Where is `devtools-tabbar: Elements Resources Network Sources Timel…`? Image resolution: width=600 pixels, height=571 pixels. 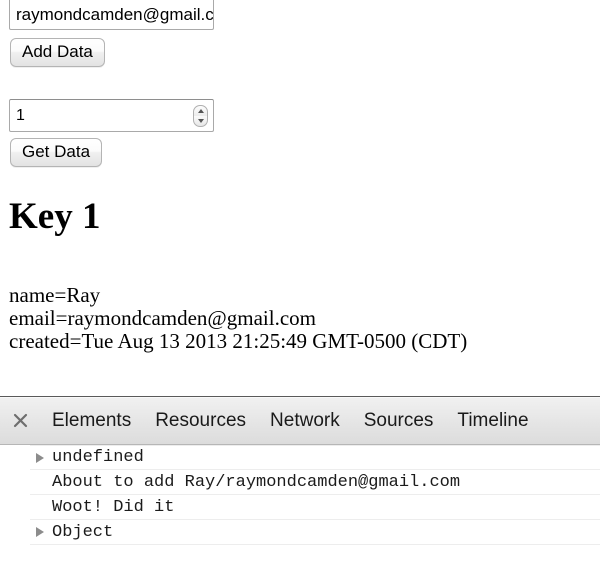
devtools-tabbar: Elements Resources Network Sources Timel… is located at coordinates (300, 421).